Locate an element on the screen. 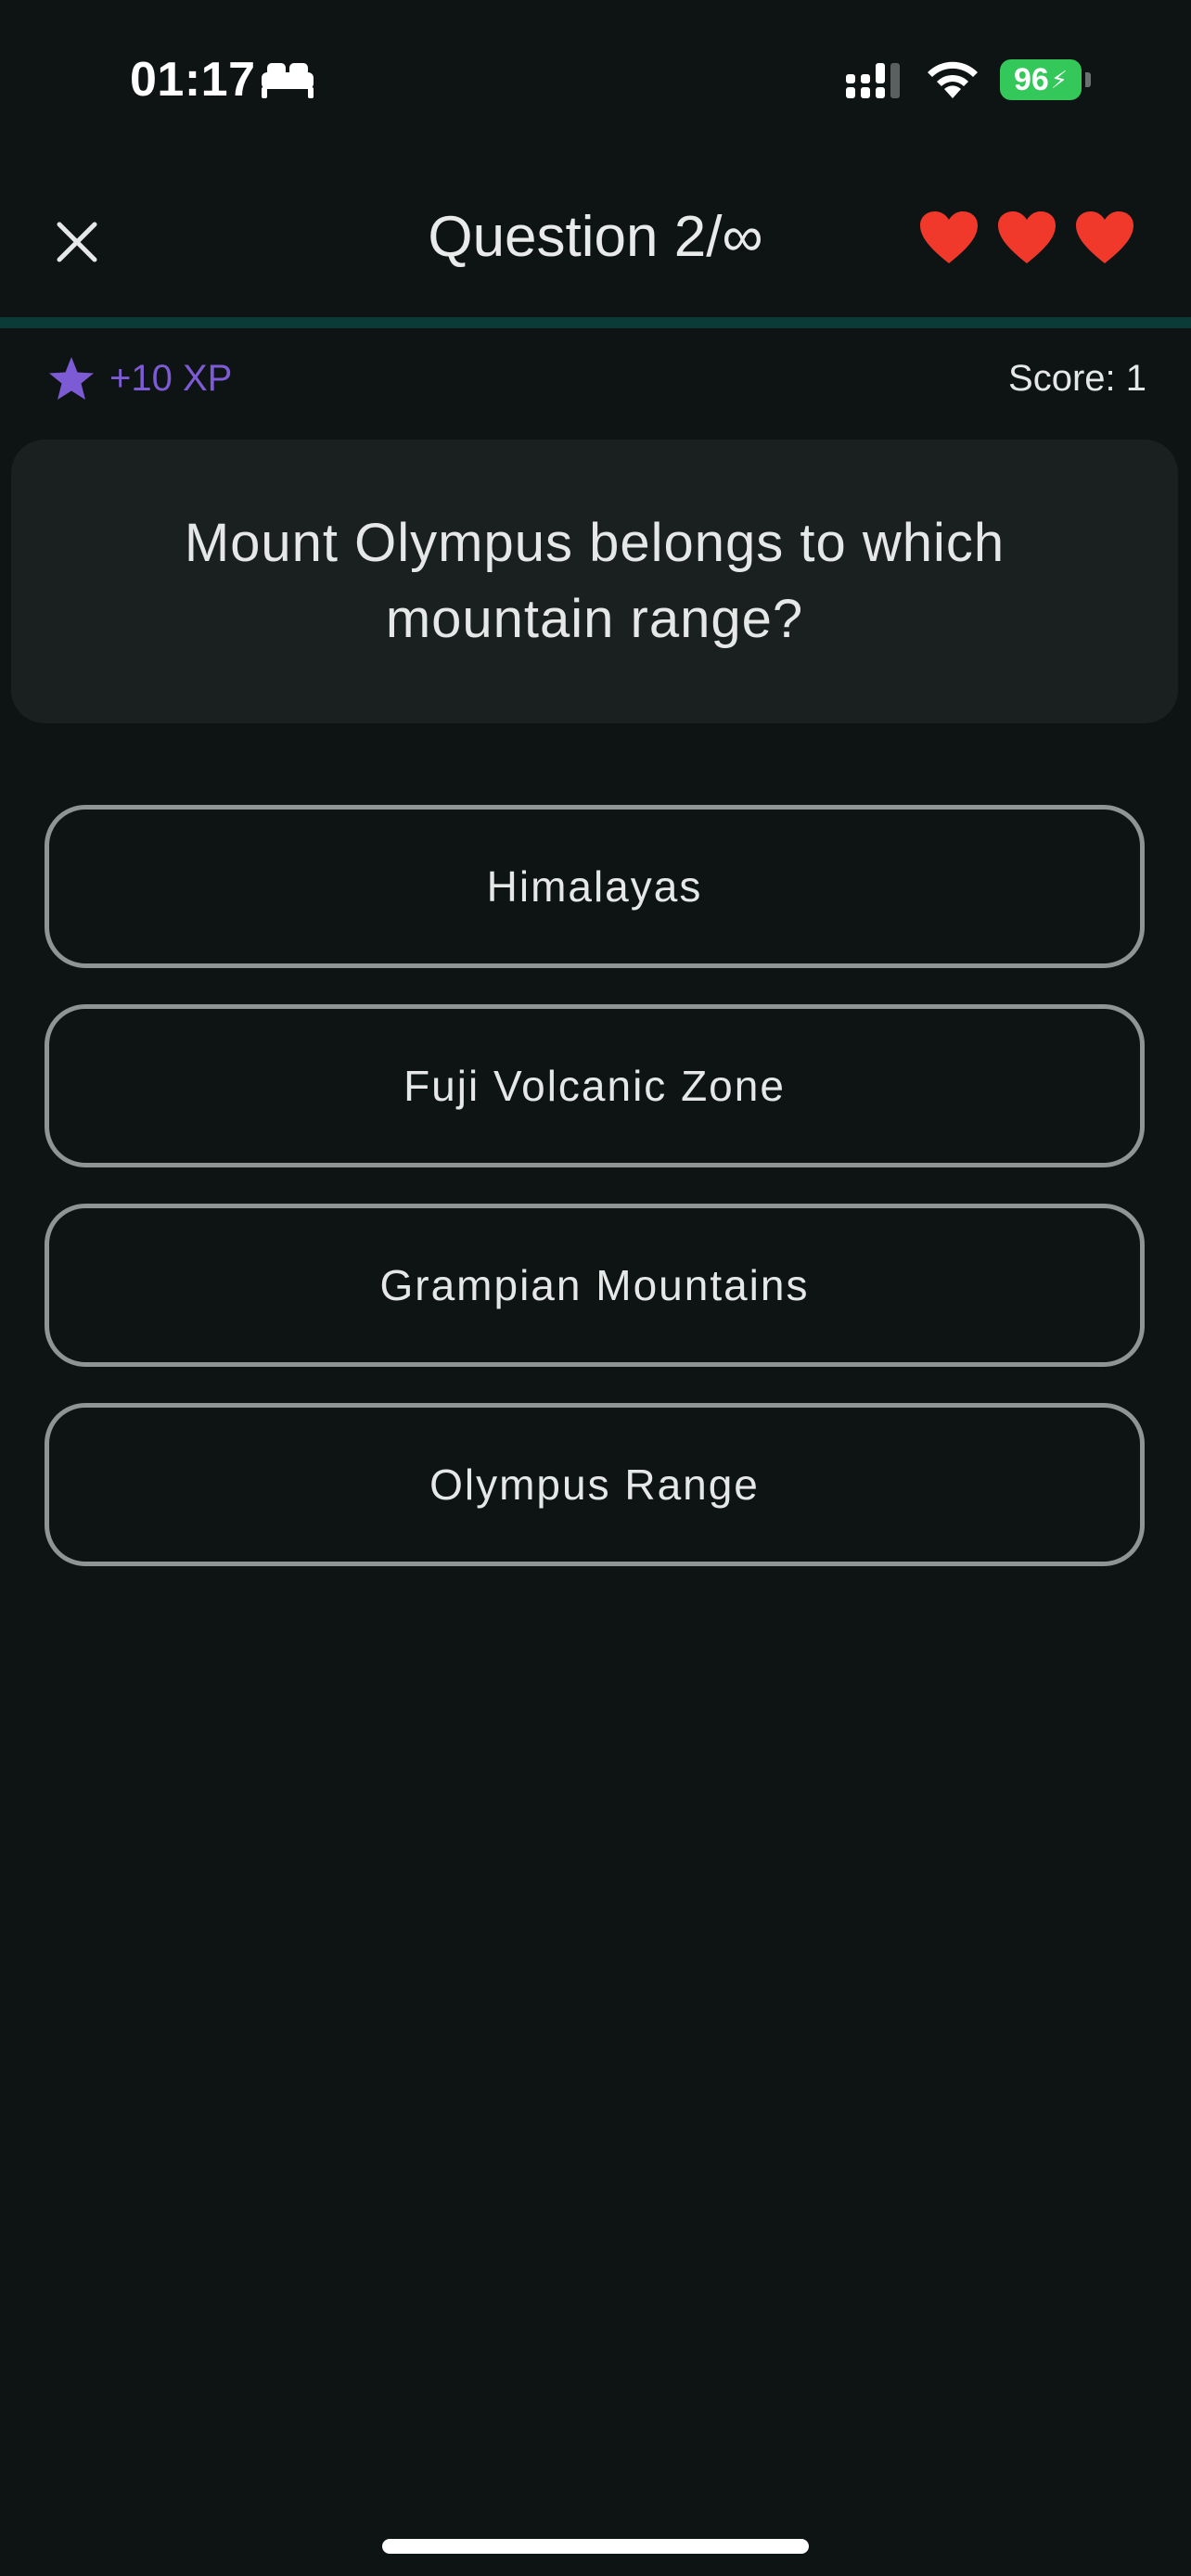 The image size is (1191, 2576). xp-reward-label: +10 XP is located at coordinates (171, 378).